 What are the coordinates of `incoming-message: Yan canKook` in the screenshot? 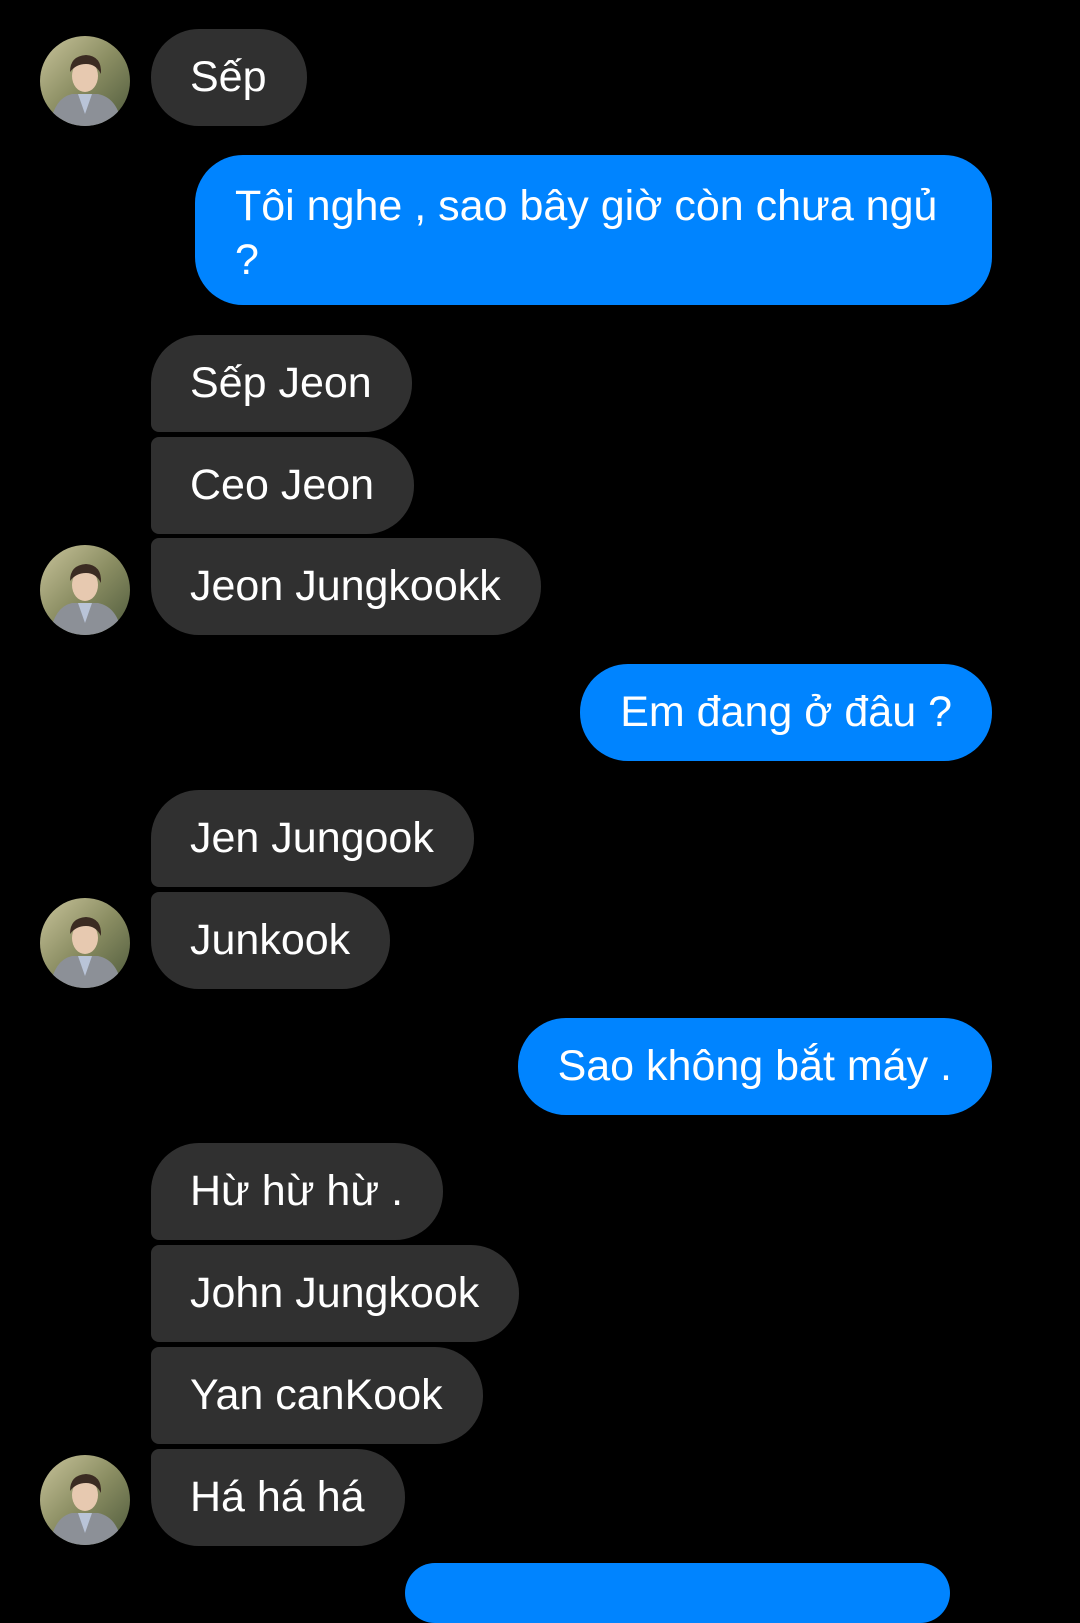 It's located at (317, 1395).